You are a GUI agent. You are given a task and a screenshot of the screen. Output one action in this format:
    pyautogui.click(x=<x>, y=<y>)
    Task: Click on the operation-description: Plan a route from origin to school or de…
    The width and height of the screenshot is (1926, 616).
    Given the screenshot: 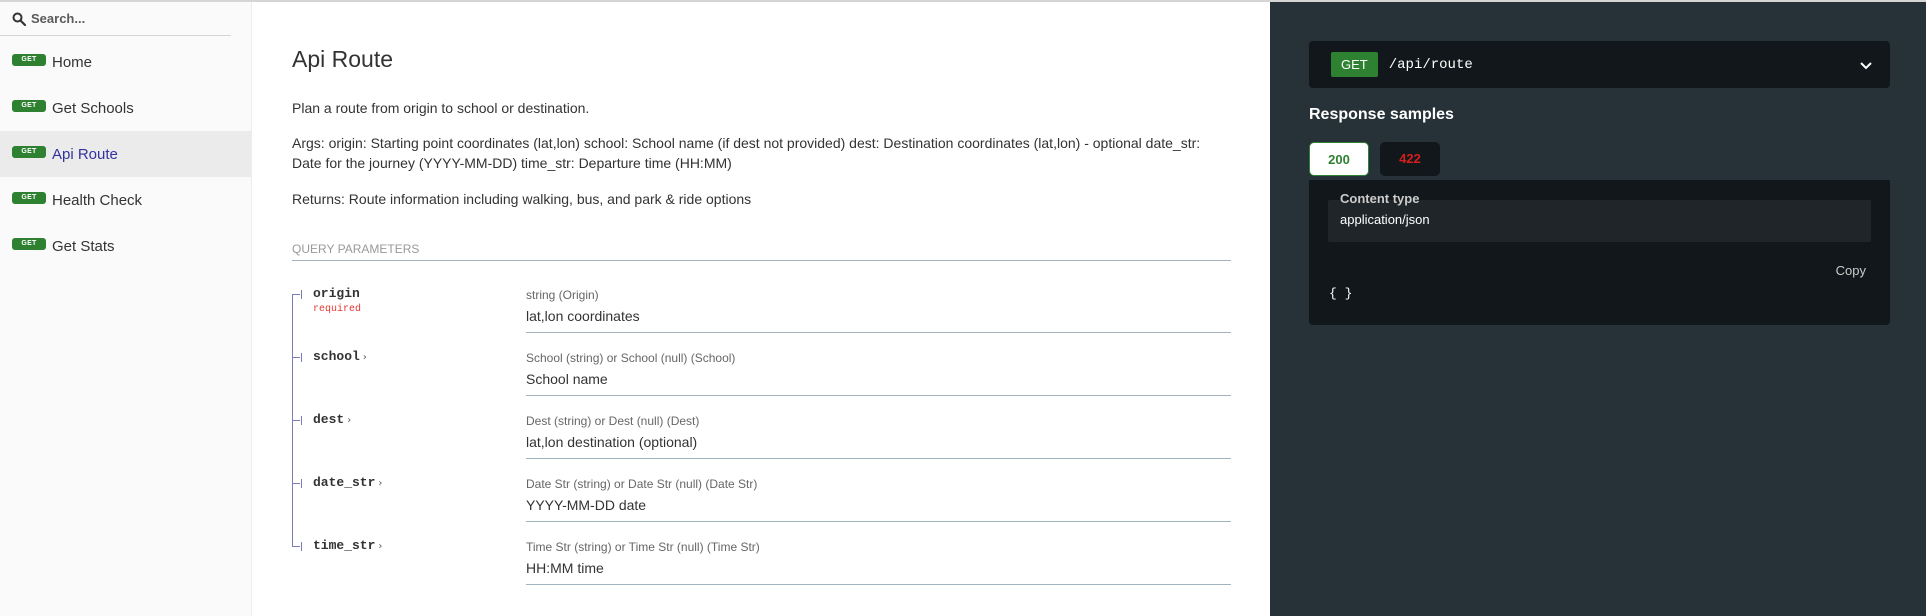 What is the action you would take?
    pyautogui.click(x=441, y=108)
    